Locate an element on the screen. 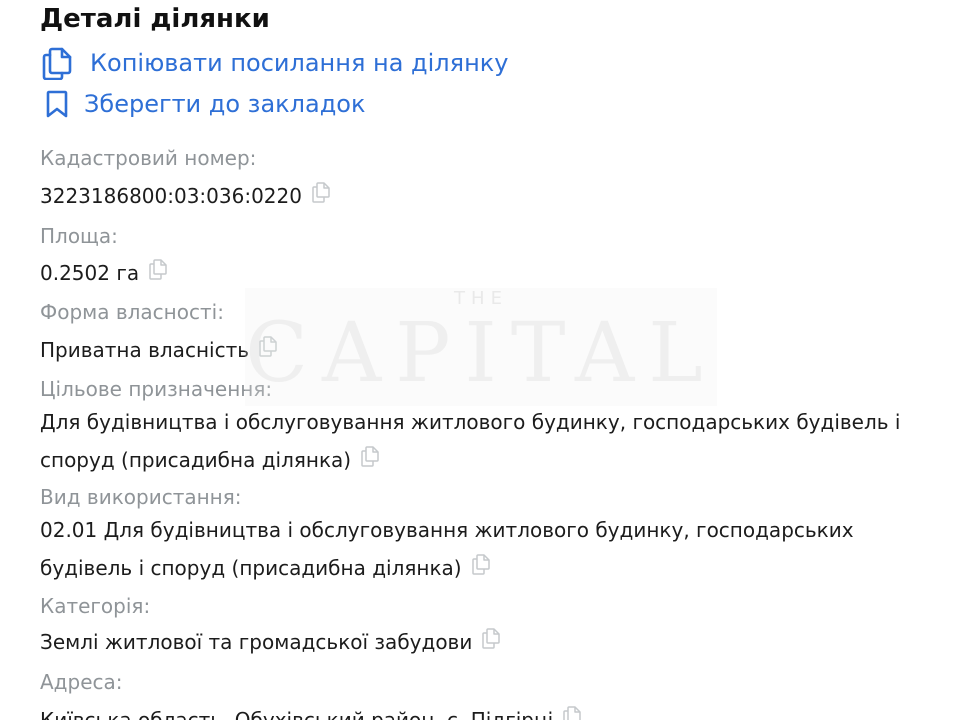 The width and height of the screenshot is (960, 720). area-value: 0.2502 га is located at coordinates (490, 273).